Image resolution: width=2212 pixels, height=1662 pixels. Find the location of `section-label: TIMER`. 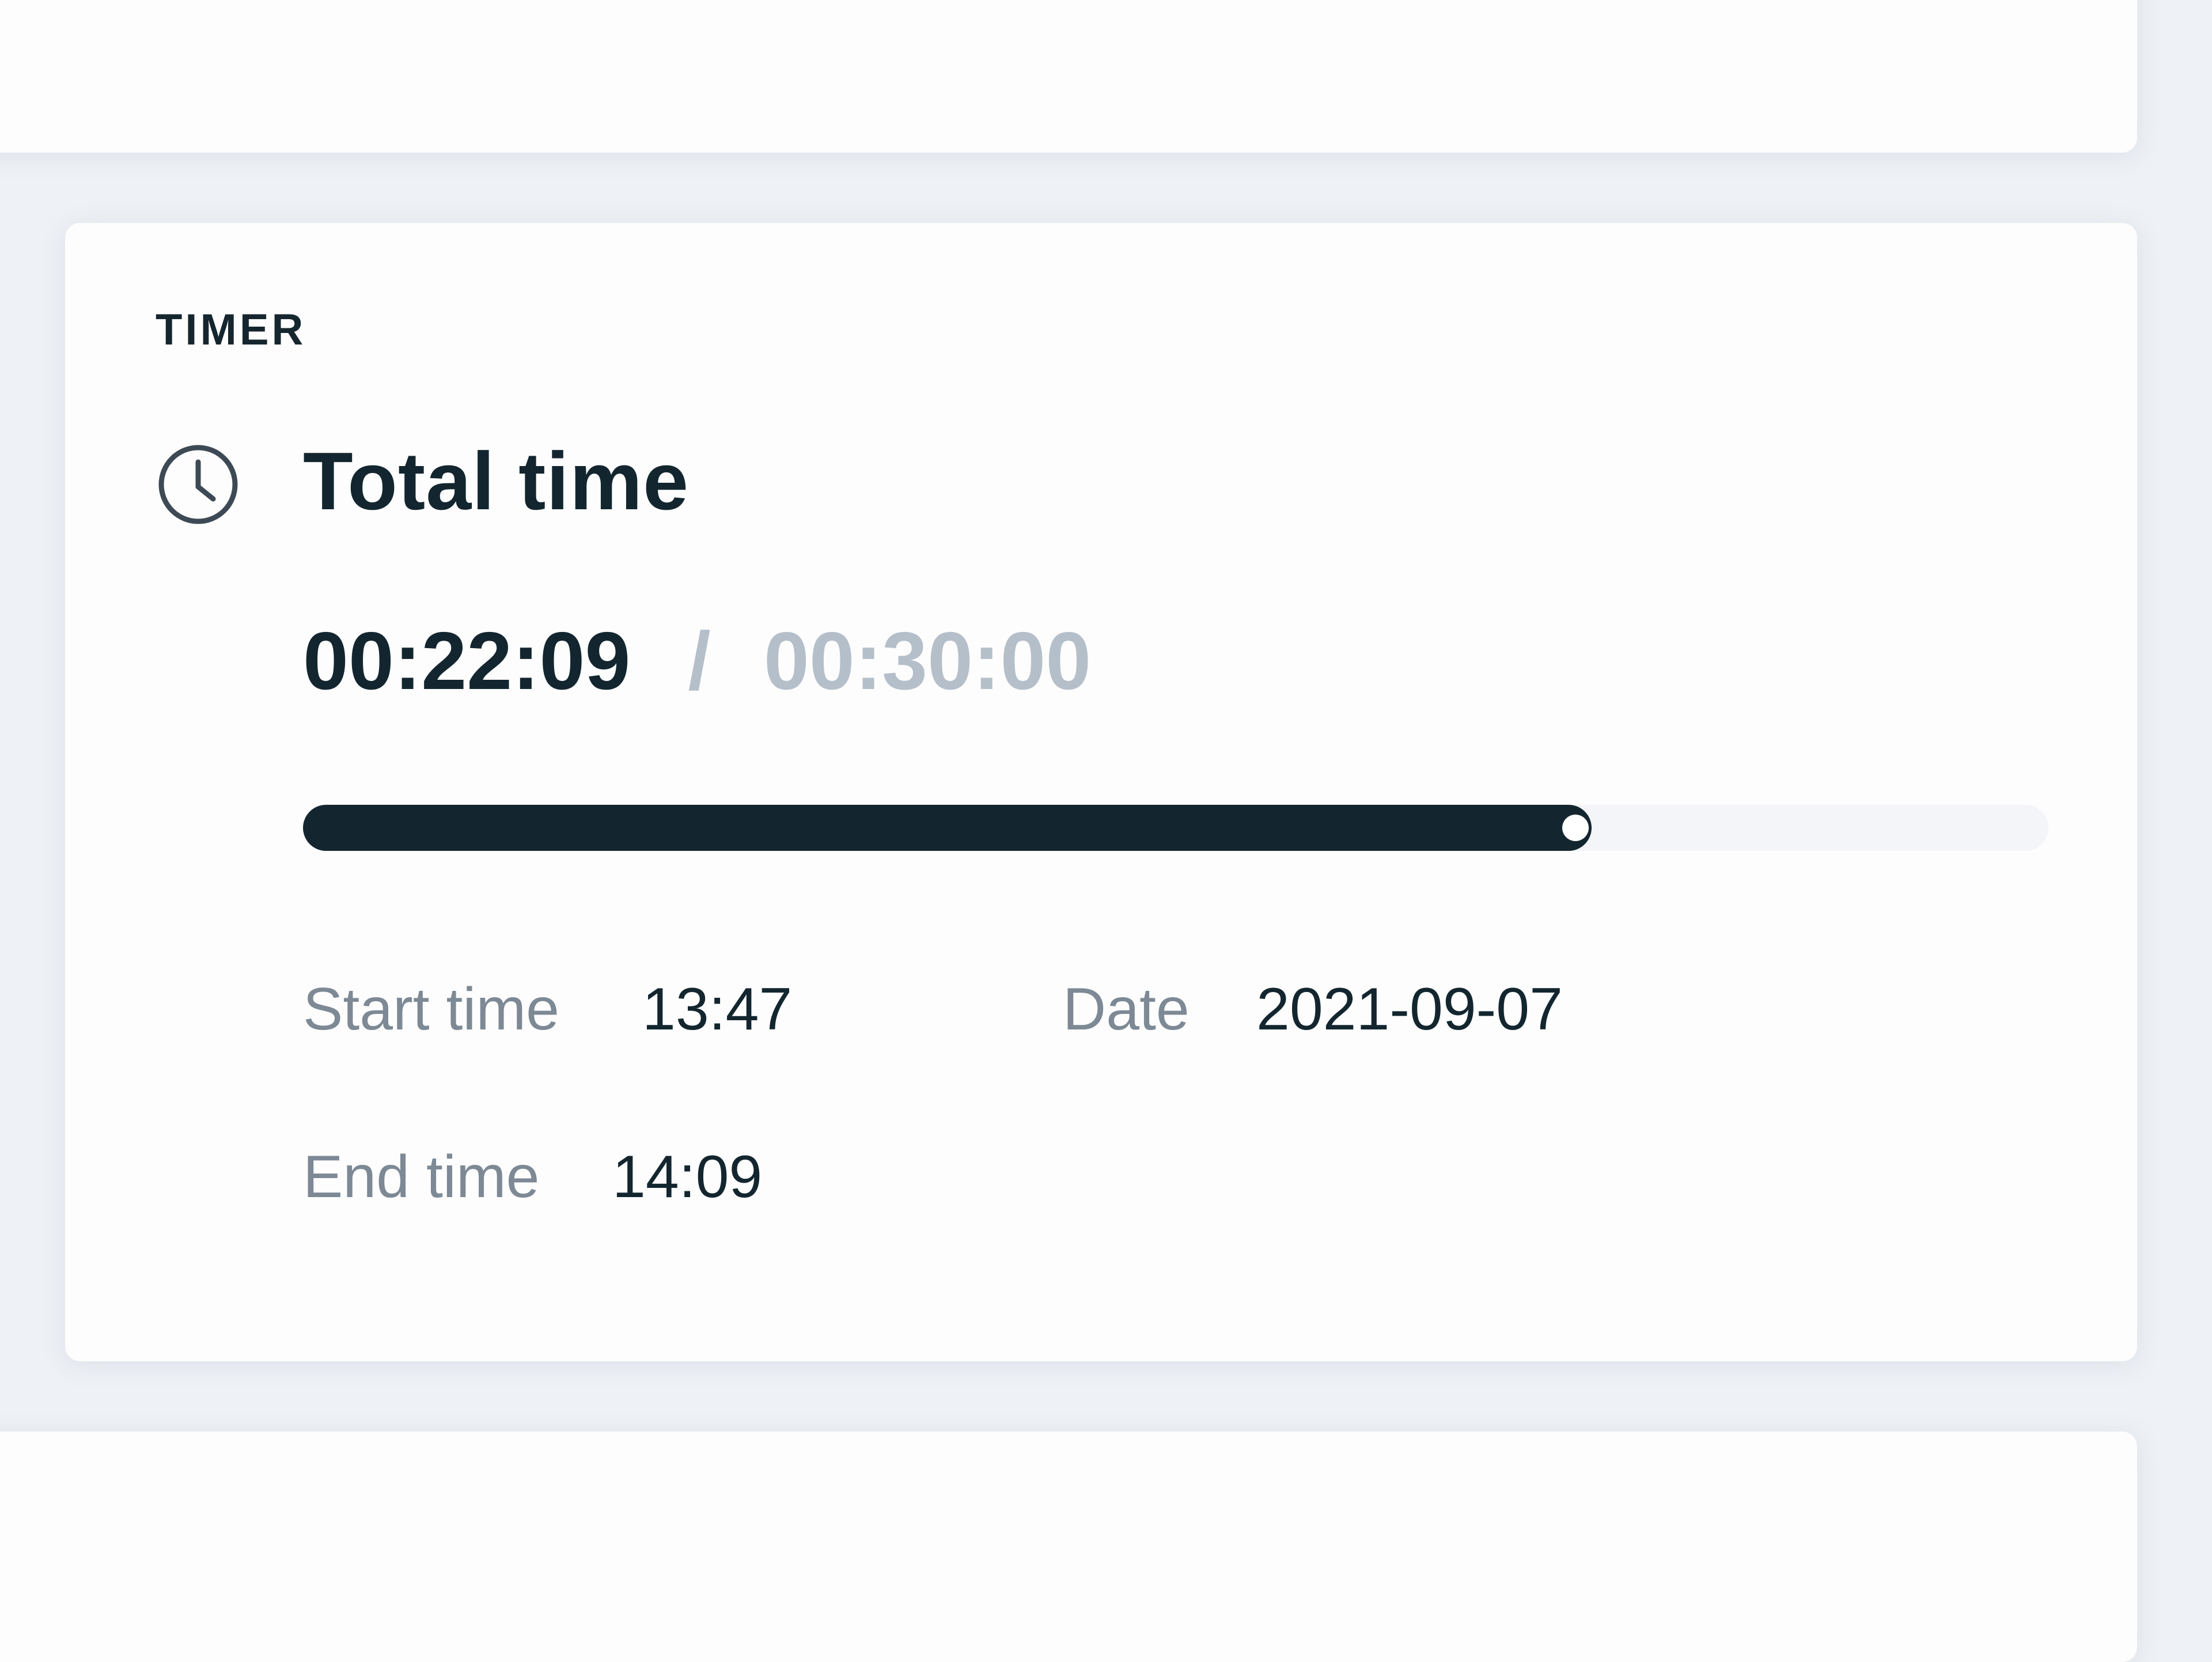

section-label: TIMER is located at coordinates (231, 329).